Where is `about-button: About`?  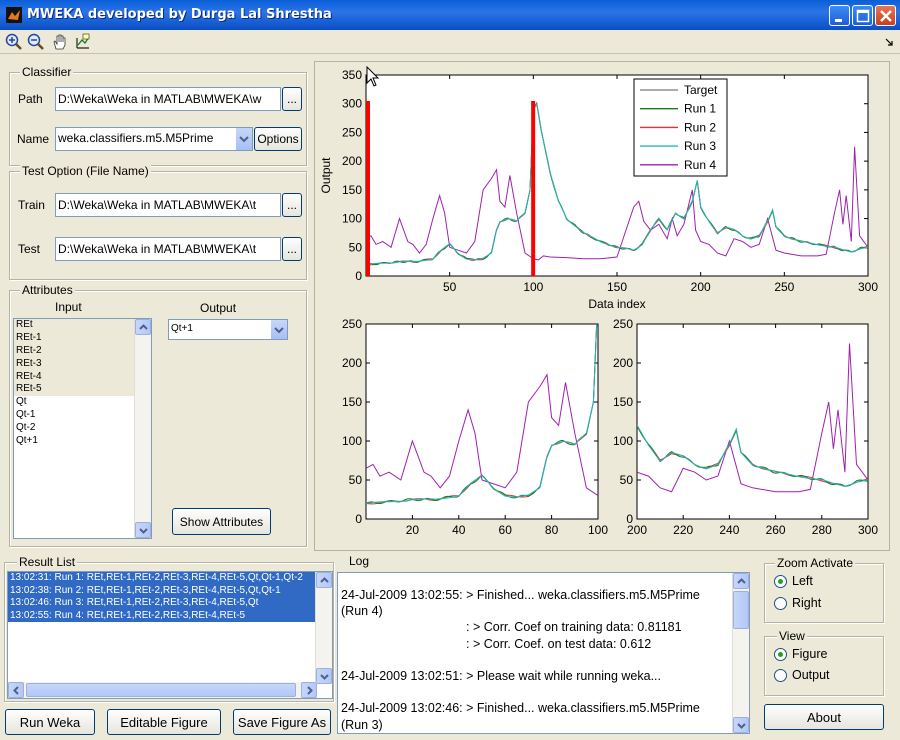 about-button: About is located at coordinates (824, 717).